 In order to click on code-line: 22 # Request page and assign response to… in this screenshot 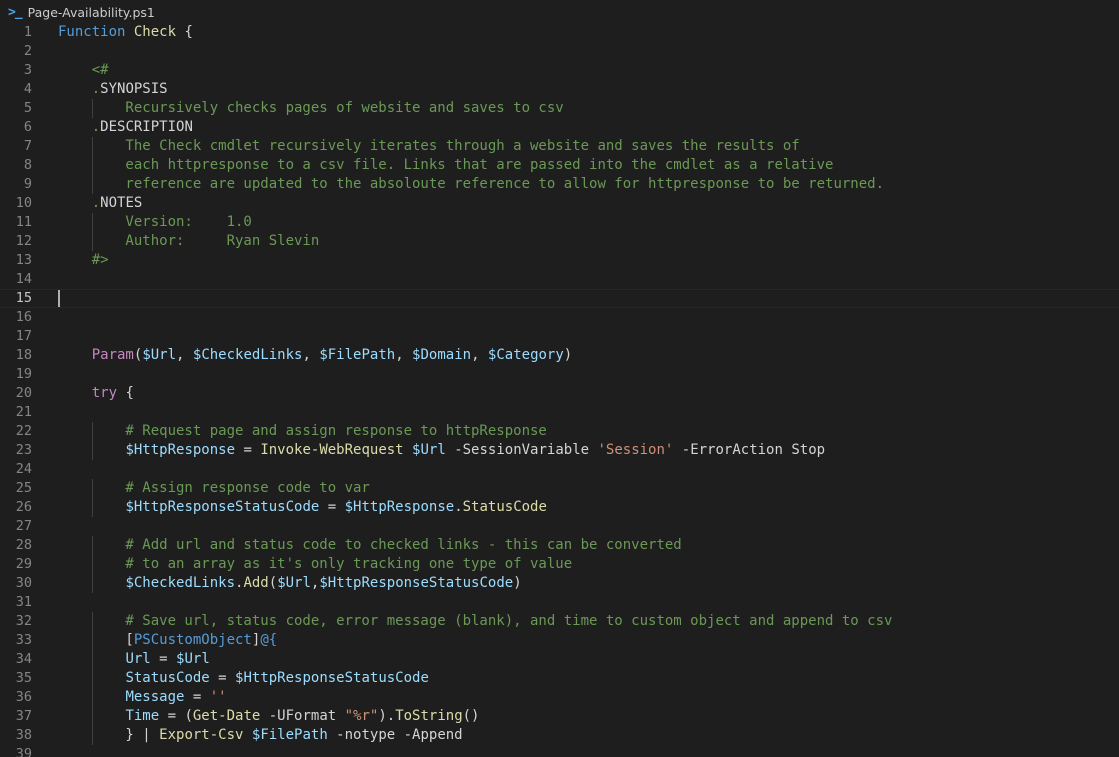, I will do `click(559, 431)`.